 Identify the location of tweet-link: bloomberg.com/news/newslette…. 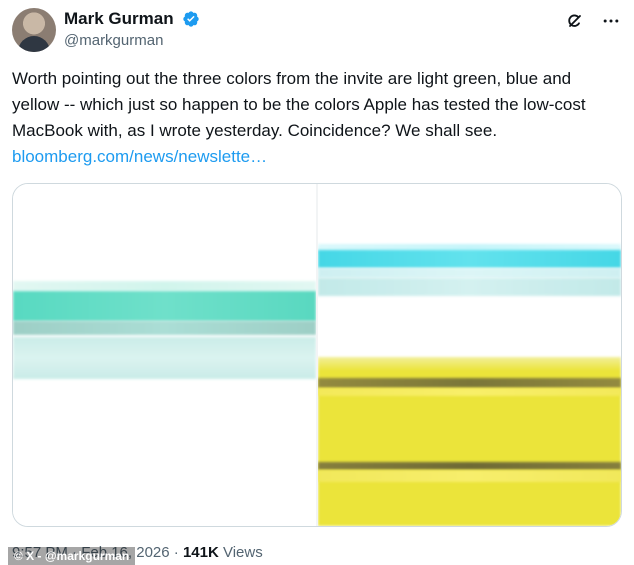
(139, 156).